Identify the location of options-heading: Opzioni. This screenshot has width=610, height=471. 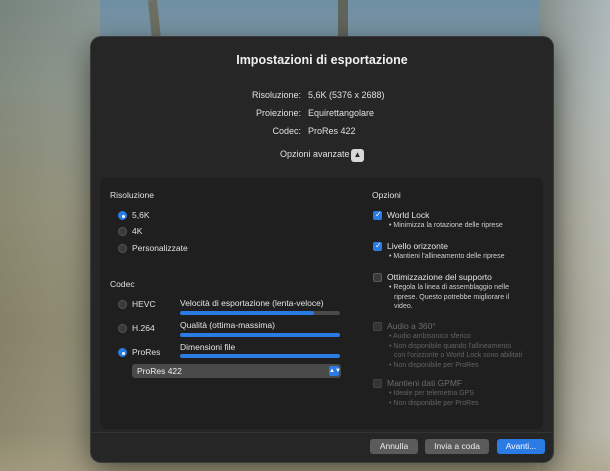
(386, 195).